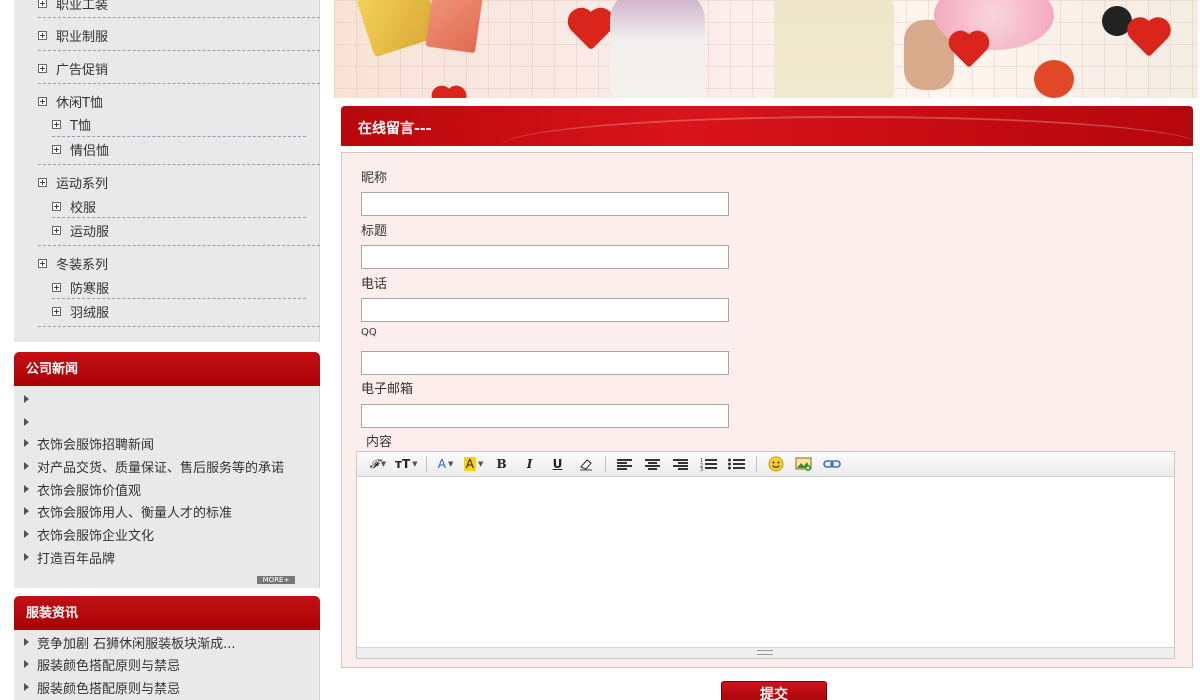 This screenshot has width=1200, height=700. Describe the element at coordinates (276, 580) in the screenshot. I see `more-button: MORE+` at that location.